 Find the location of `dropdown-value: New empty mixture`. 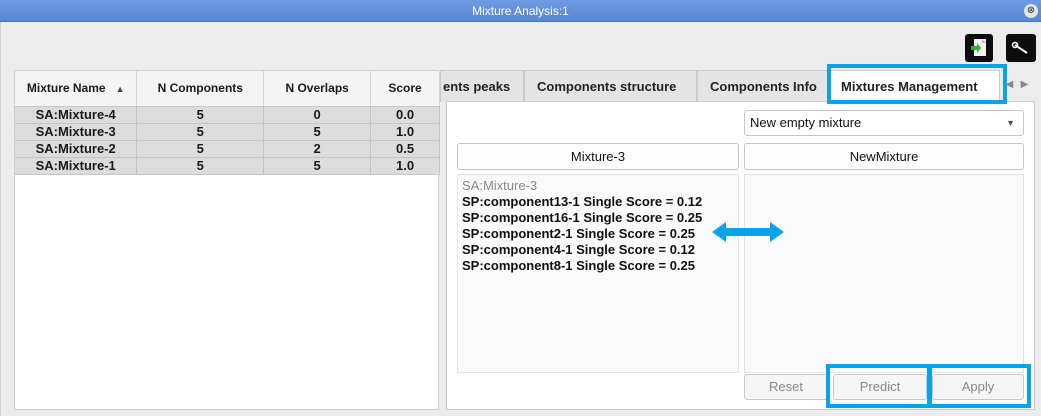

dropdown-value: New empty mixture is located at coordinates (806, 122).